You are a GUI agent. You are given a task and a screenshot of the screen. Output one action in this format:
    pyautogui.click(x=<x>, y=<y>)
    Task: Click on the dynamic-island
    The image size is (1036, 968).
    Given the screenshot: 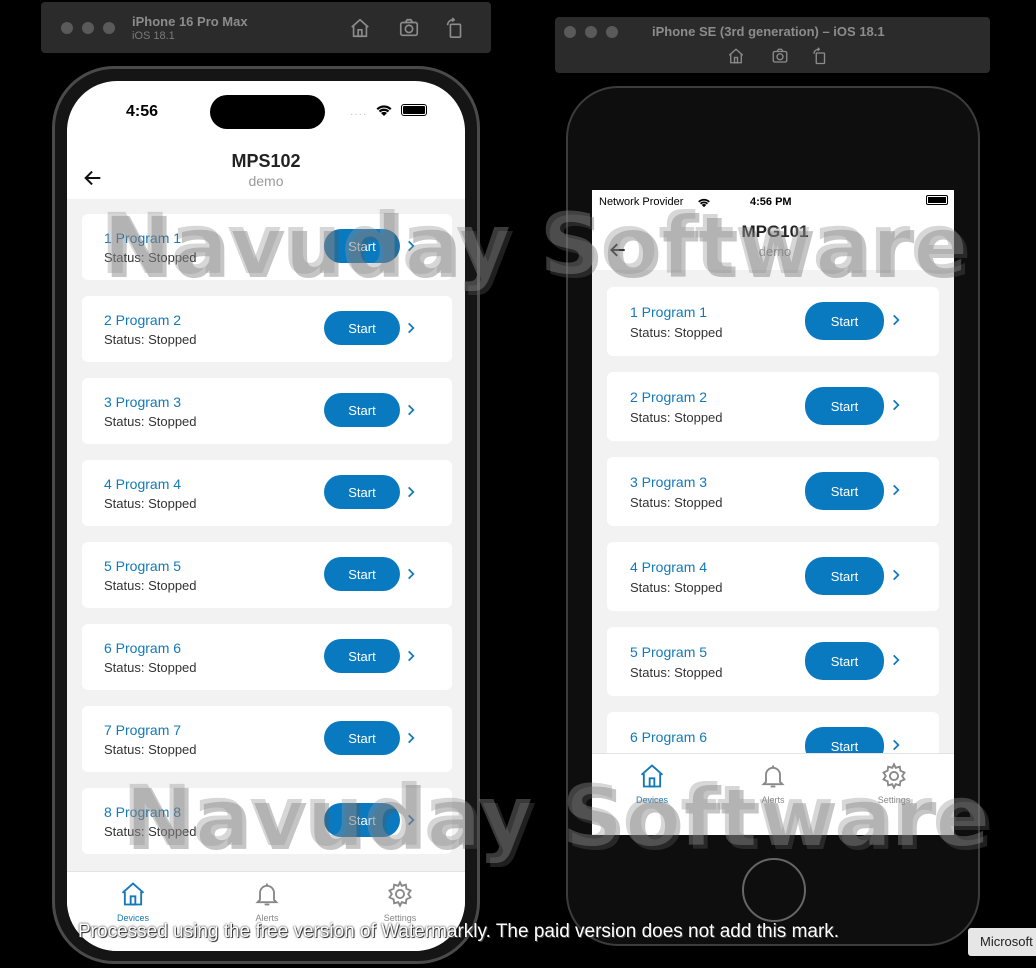 What is the action you would take?
    pyautogui.click(x=267, y=112)
    